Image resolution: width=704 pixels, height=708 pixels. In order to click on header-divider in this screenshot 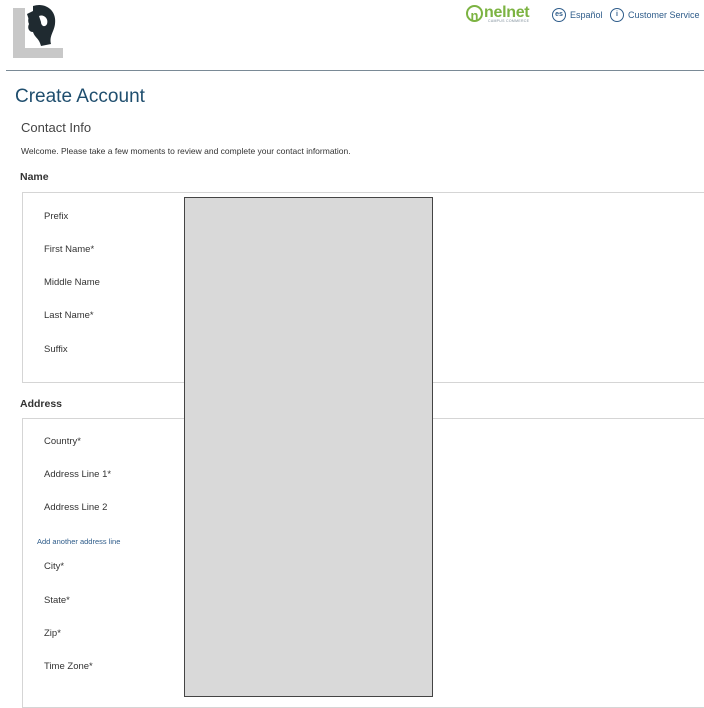, I will do `click(355, 70)`.